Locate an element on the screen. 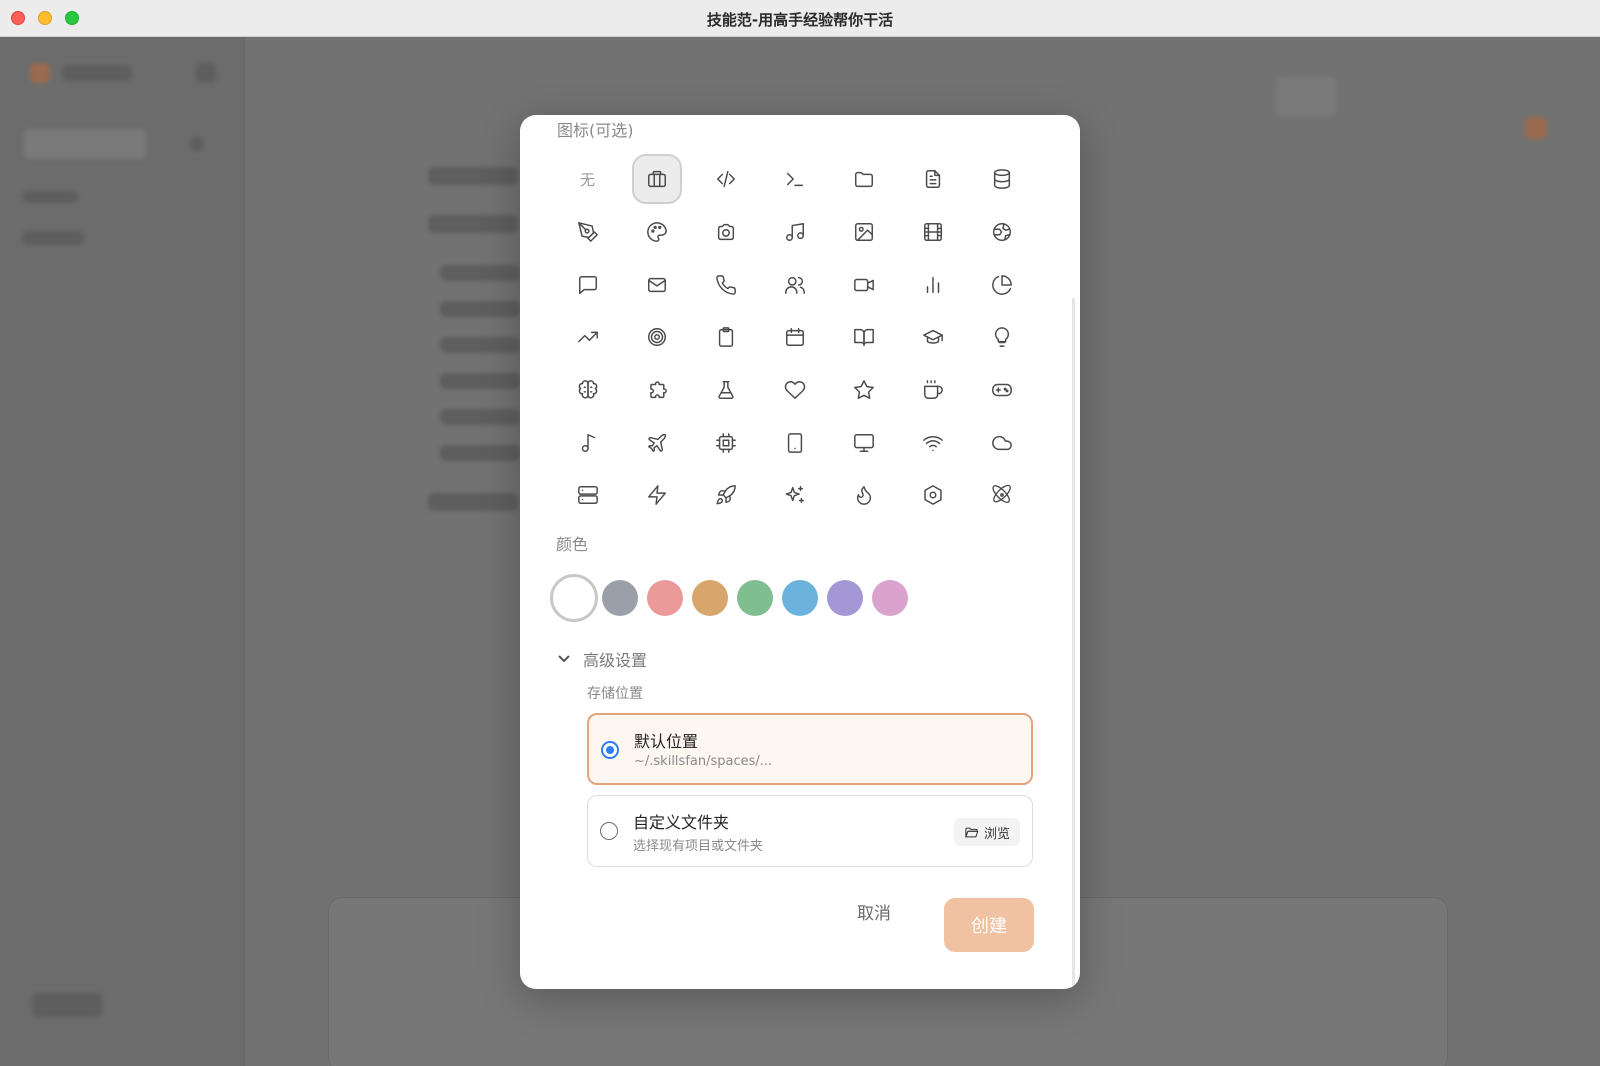  icon-option-graduation-cap is located at coordinates (933, 337).